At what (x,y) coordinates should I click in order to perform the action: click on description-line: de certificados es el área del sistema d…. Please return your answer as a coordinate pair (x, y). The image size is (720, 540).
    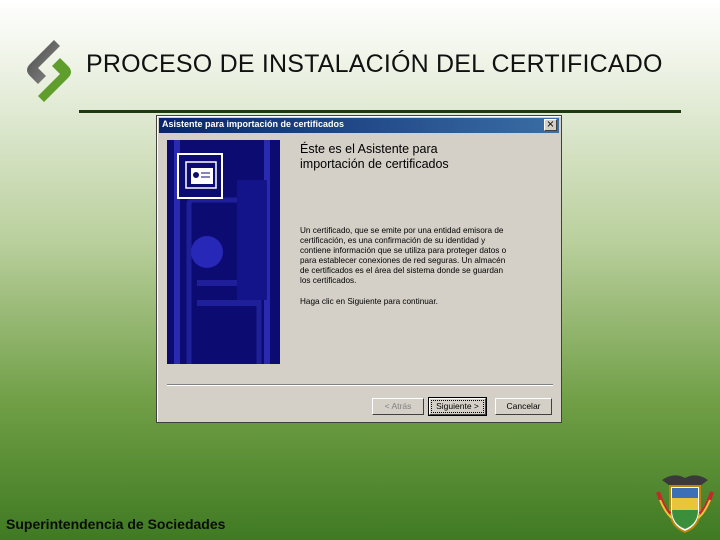
    Looking at the image, I should click on (401, 270).